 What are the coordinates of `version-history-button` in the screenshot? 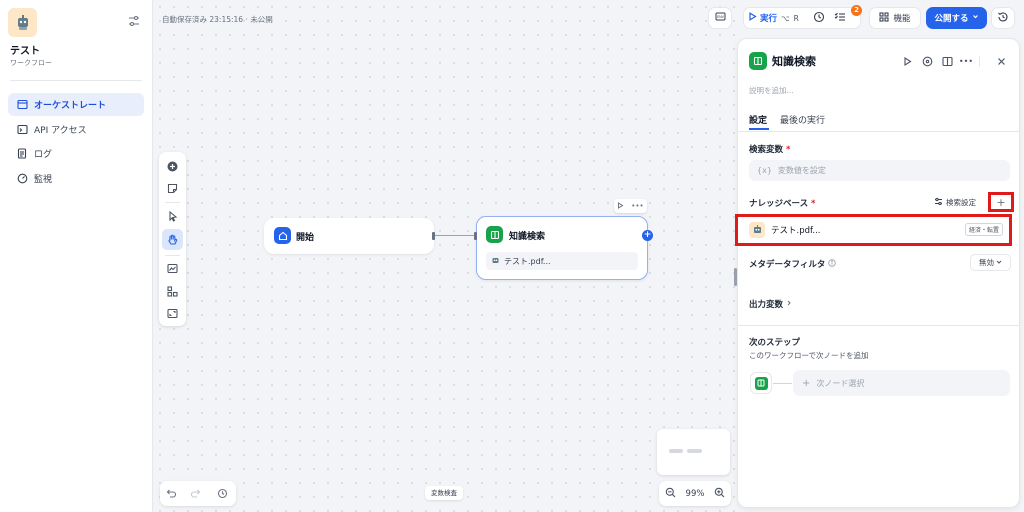 It's located at (1003, 18).